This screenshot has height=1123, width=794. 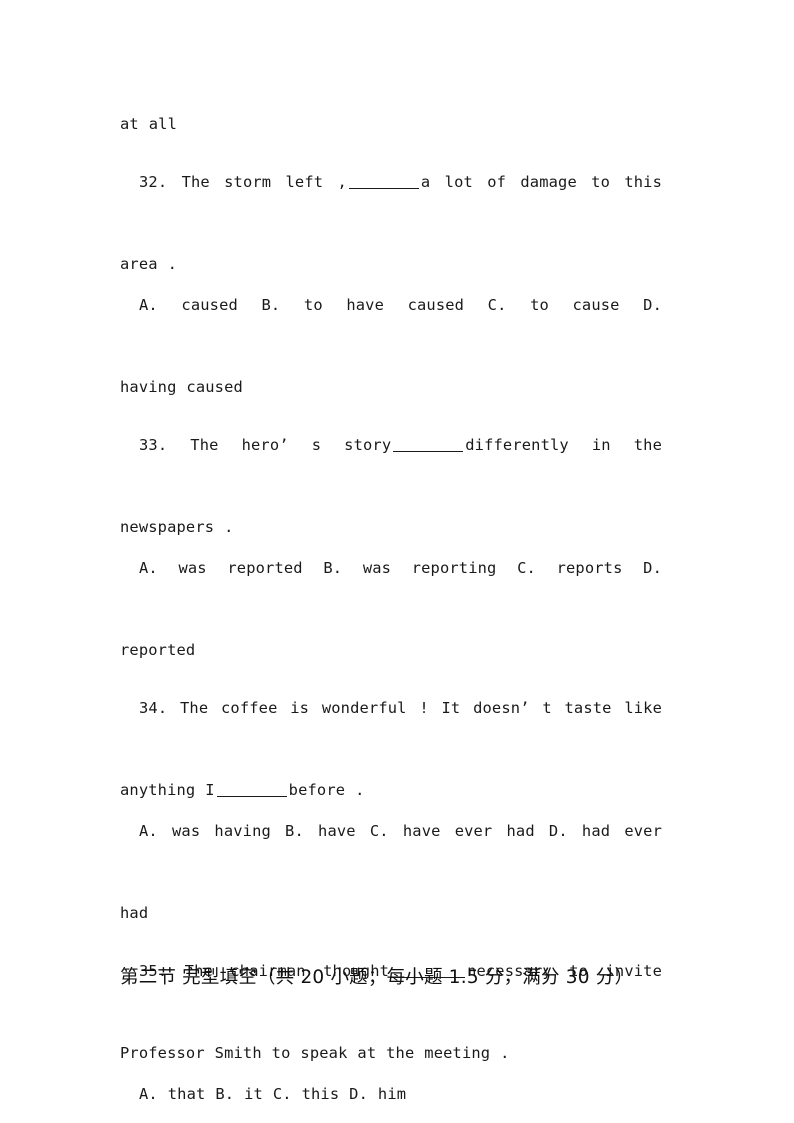 I want to click on question-33-stem-part1: 33. The hero’ s story, so click(x=265, y=445).